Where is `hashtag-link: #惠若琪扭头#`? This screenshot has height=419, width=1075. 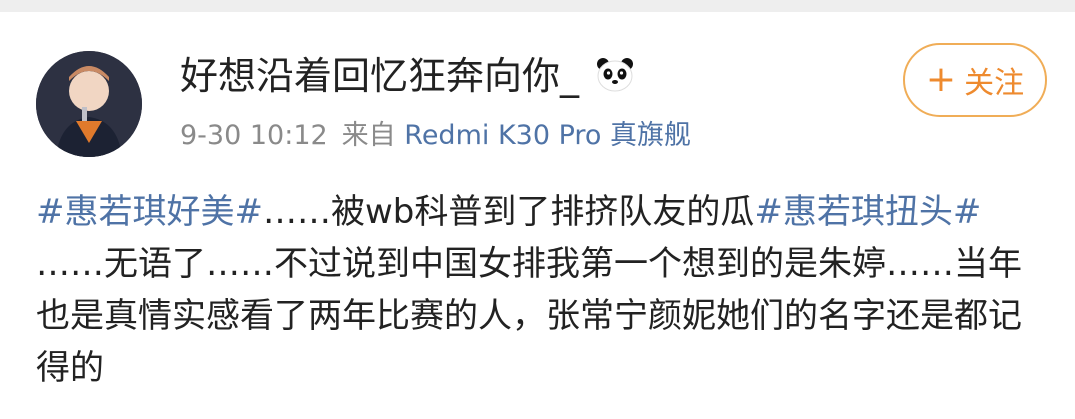
hashtag-link: #惠若琪扭头# is located at coordinates (867, 212).